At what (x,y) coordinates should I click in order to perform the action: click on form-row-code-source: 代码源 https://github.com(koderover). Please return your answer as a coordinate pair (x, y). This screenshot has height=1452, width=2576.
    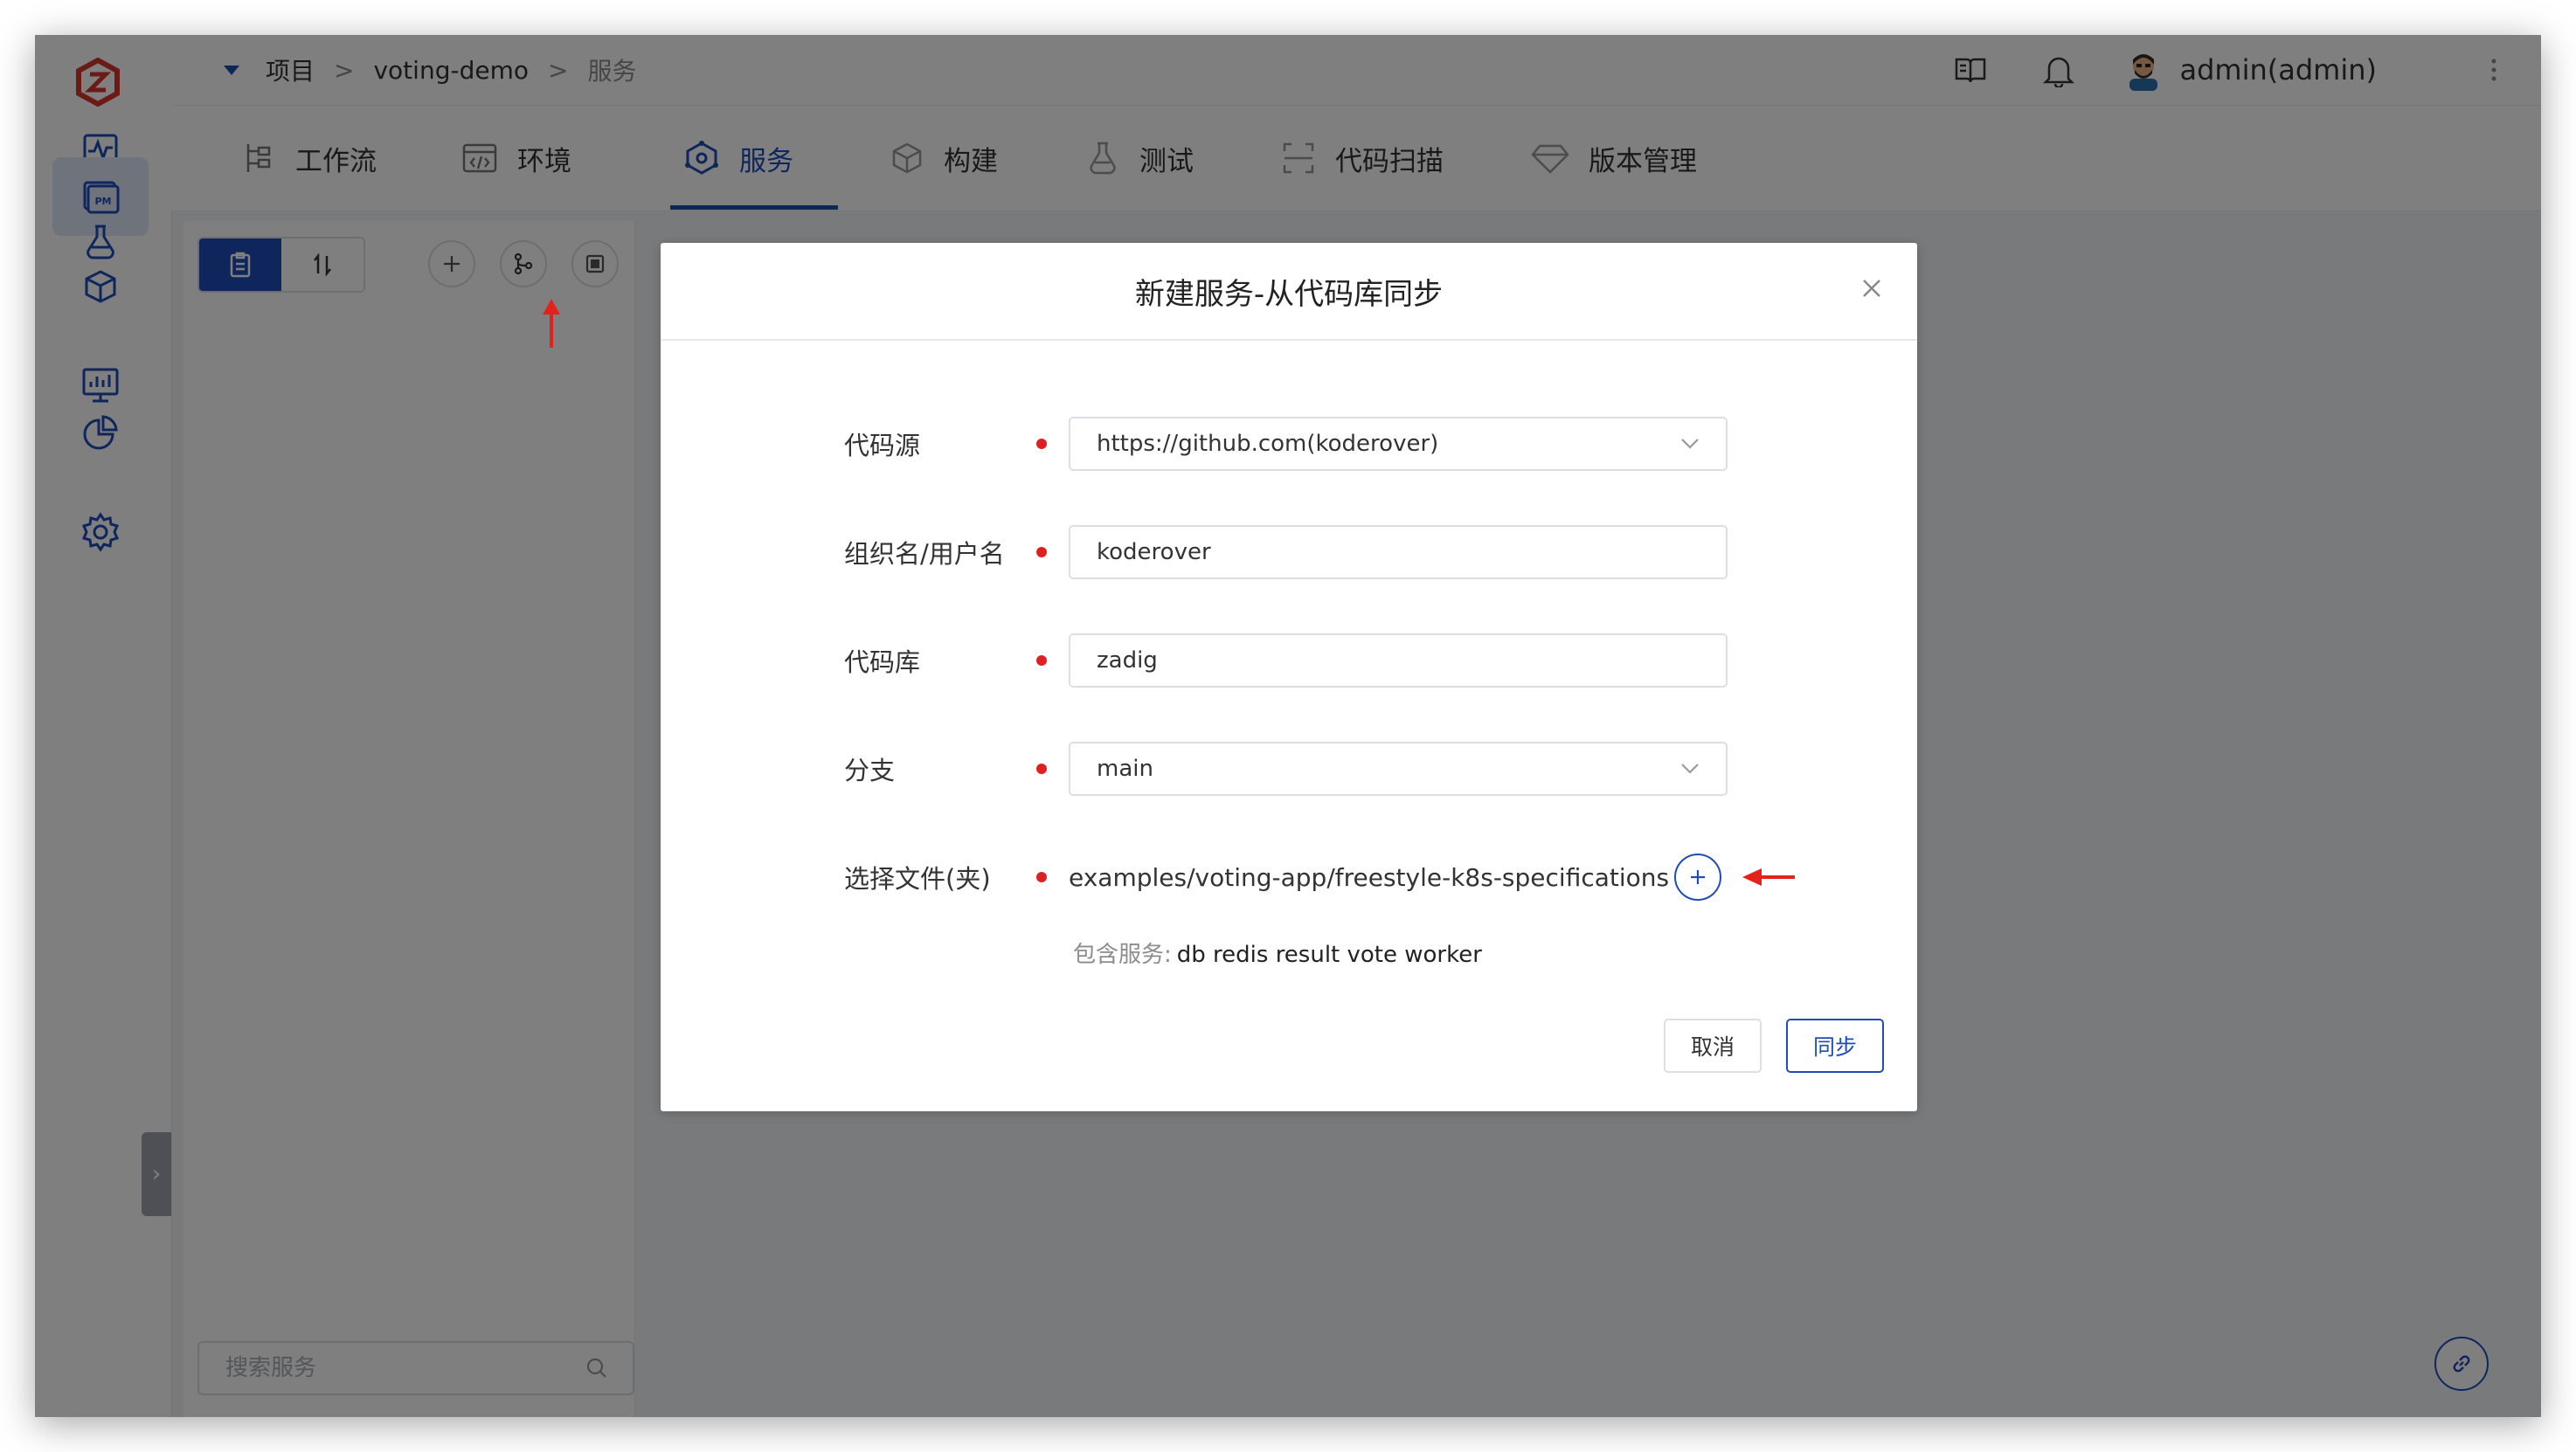
    Looking at the image, I should click on (1286, 444).